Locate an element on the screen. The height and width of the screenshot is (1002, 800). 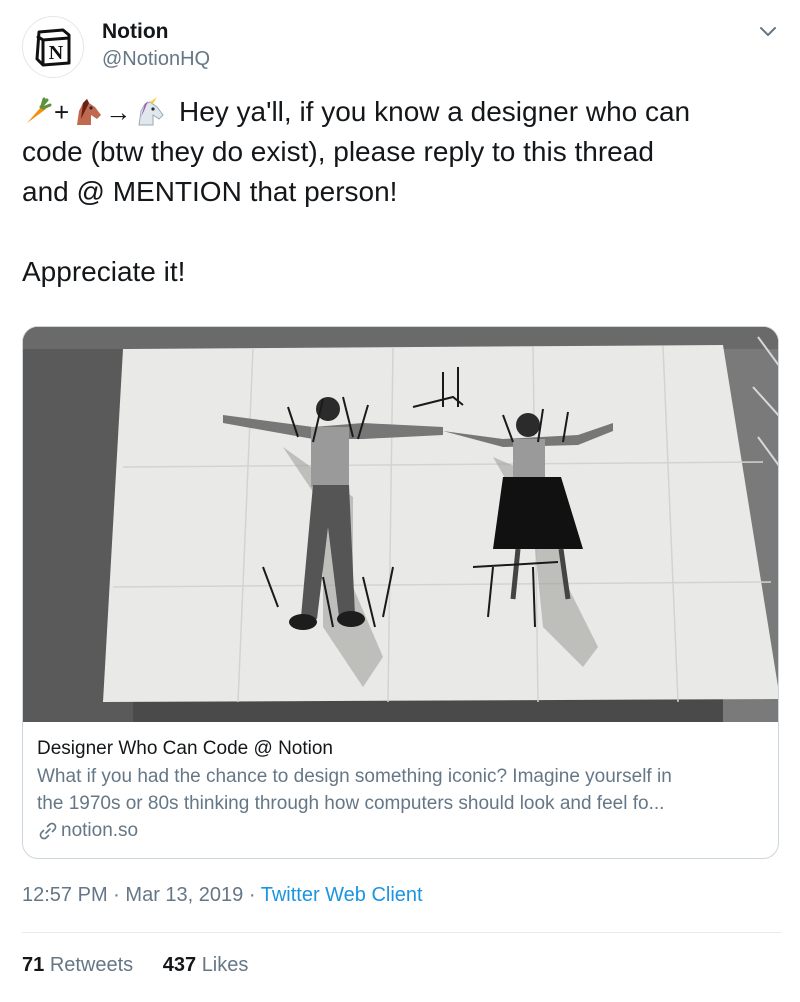
divider is located at coordinates (402, 932).